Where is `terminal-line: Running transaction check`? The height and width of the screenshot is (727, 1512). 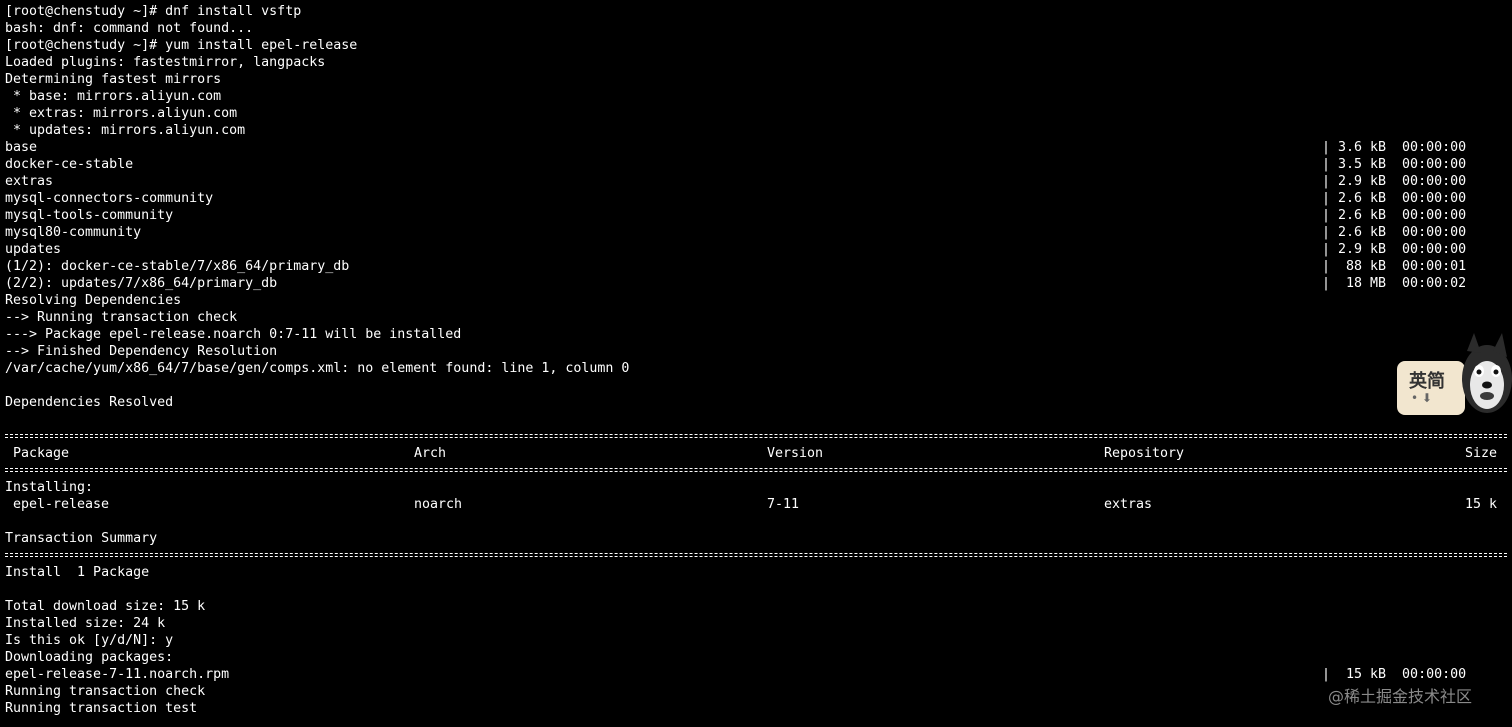
terminal-line: Running transaction check is located at coordinates (105, 691).